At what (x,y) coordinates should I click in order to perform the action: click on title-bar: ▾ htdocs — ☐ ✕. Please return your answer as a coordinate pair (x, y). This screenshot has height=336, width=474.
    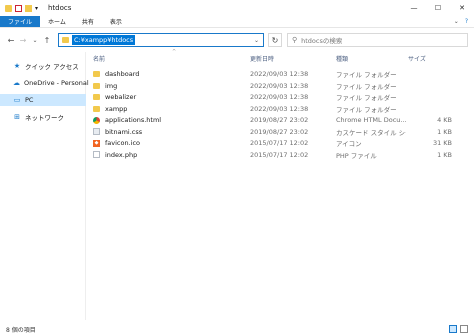
    Looking at the image, I should click on (237, 8).